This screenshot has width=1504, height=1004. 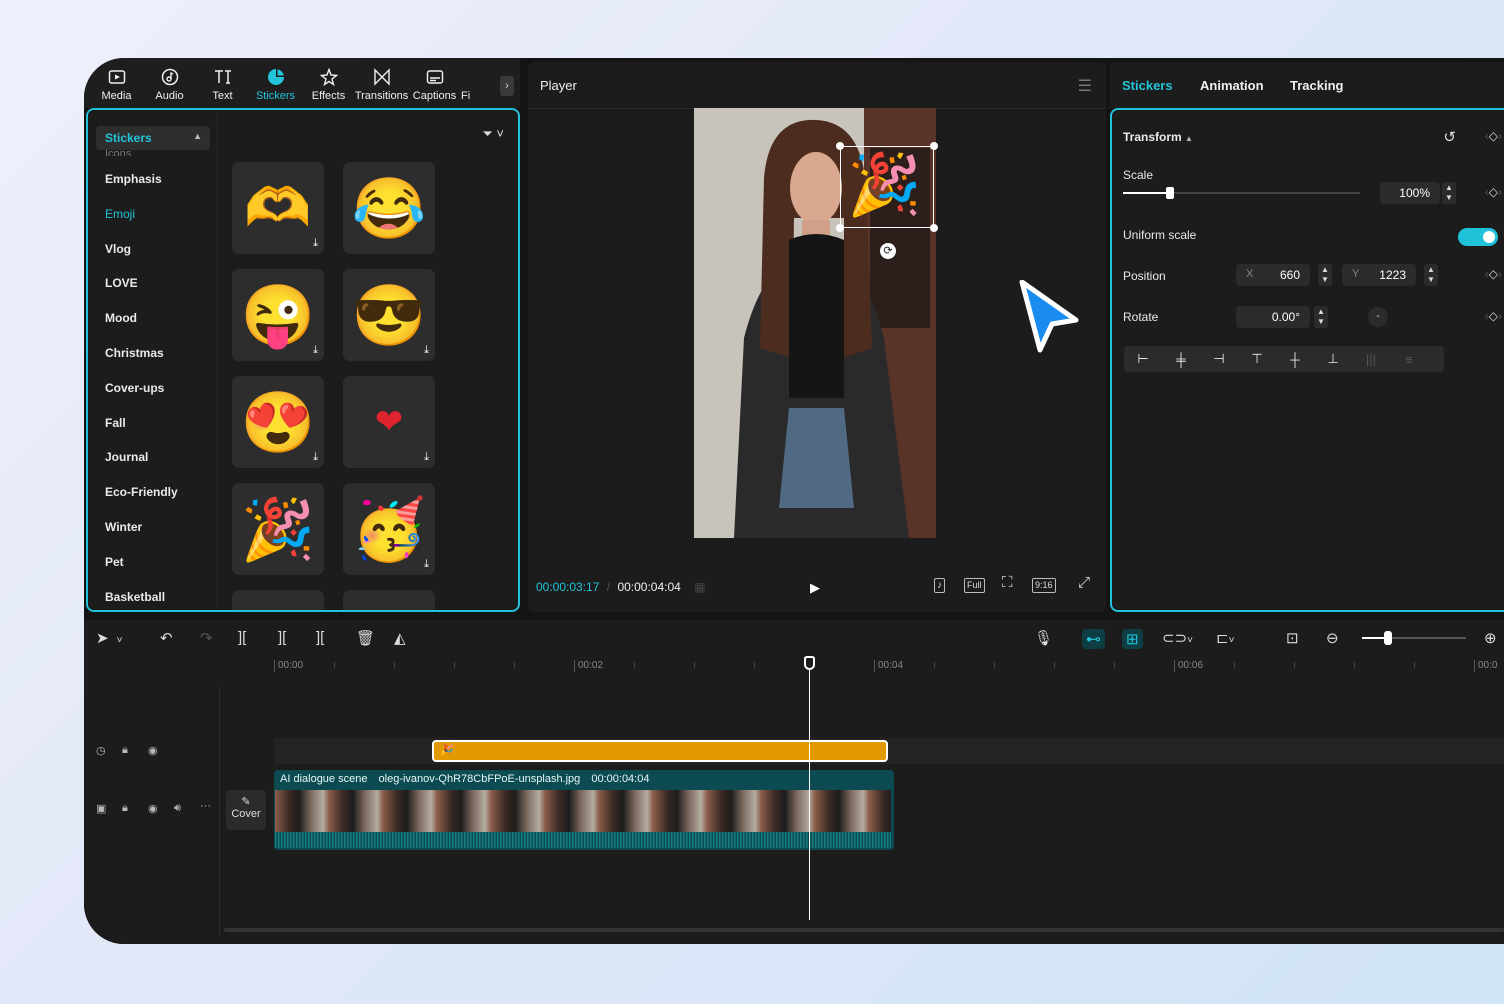 I want to click on position-y-input: Y 1223, so click(x=1379, y=275).